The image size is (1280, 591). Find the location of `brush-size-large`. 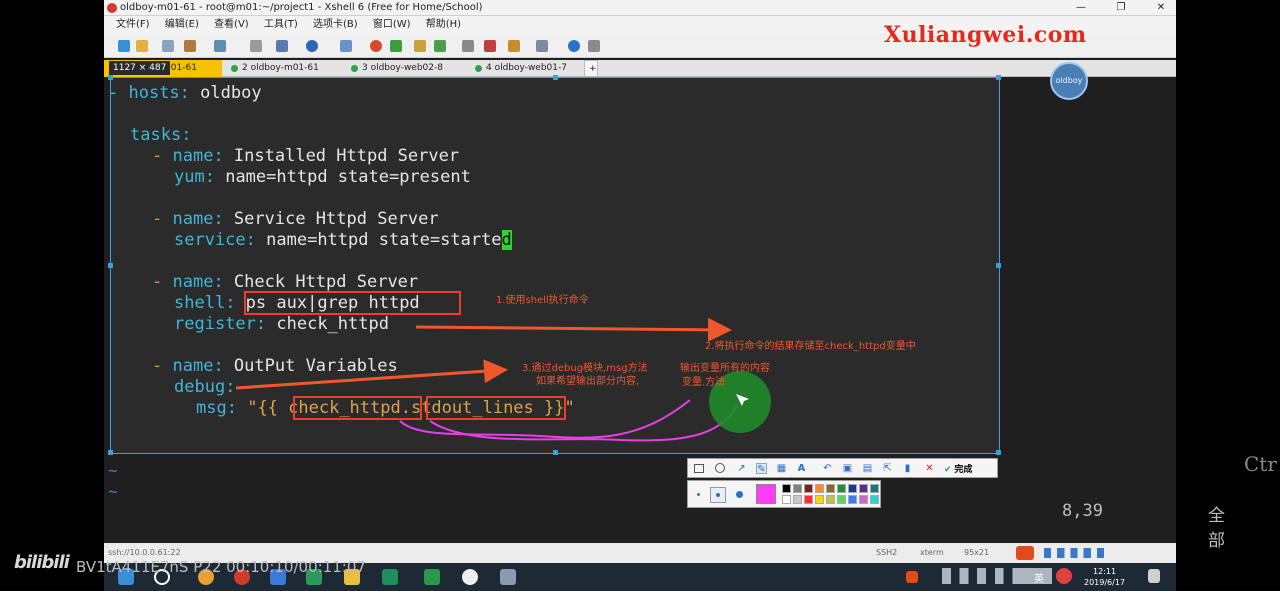

brush-size-large is located at coordinates (739, 494).